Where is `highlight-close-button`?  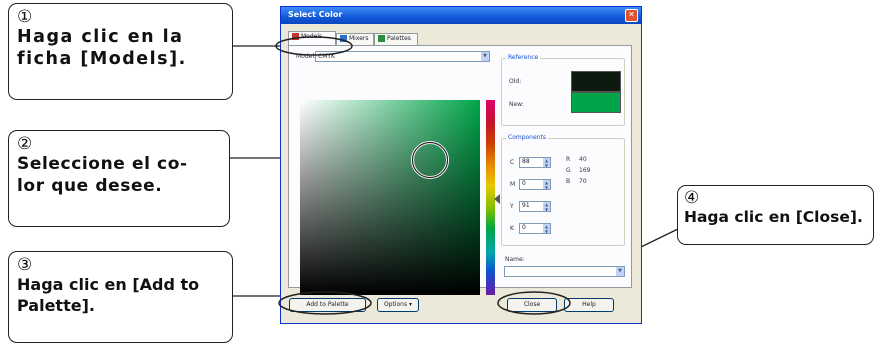 highlight-close-button is located at coordinates (534, 303).